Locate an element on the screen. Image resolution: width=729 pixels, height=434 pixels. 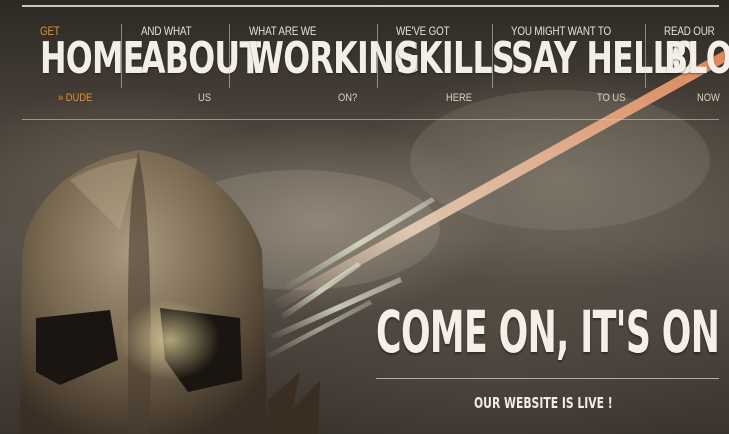
top-divider is located at coordinates (370, 6).